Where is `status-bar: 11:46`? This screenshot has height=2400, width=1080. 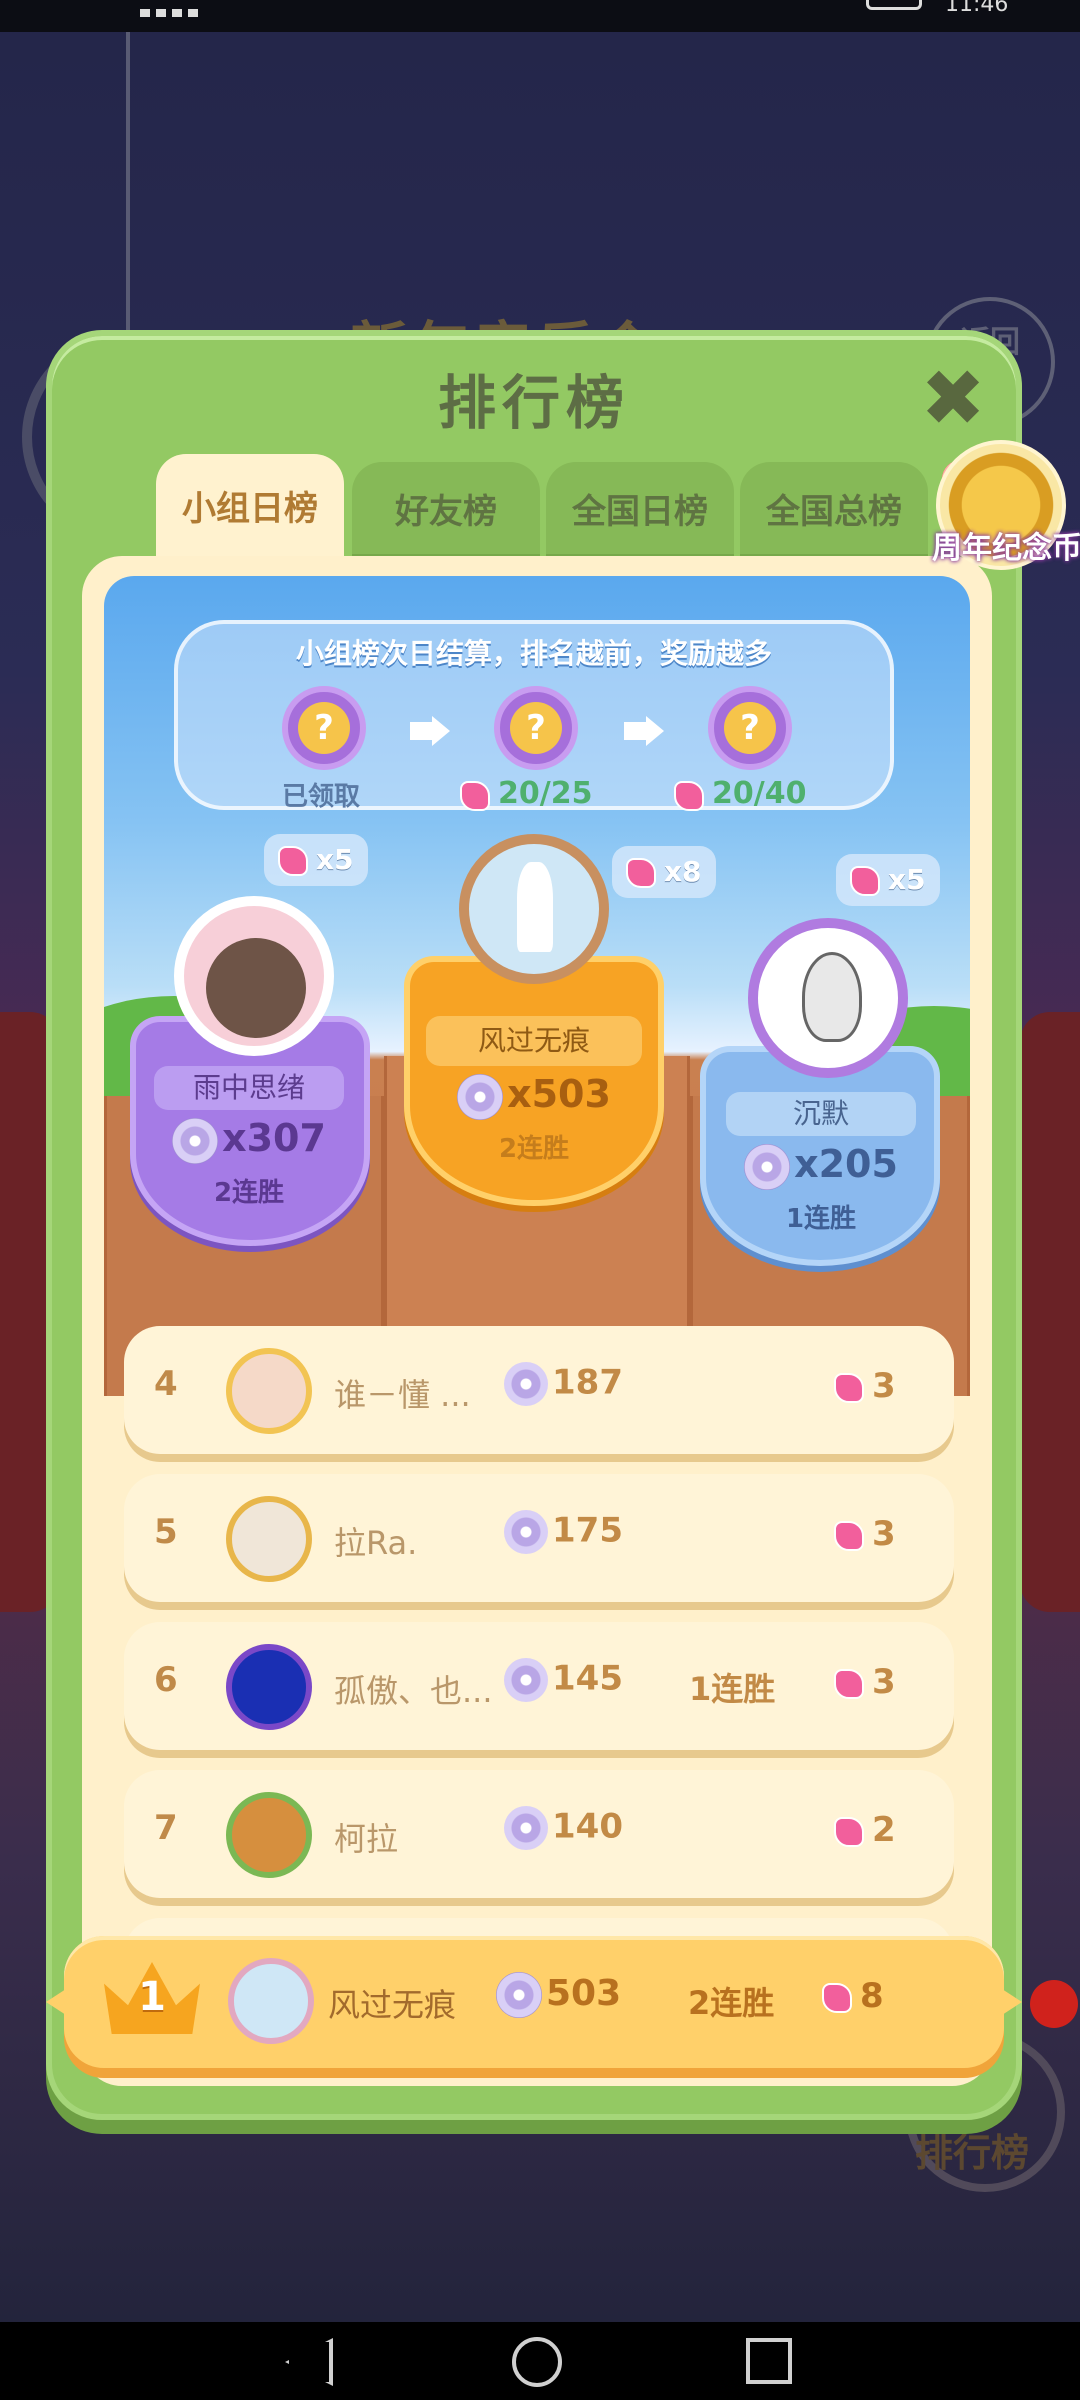 status-bar: 11:46 is located at coordinates (540, 16).